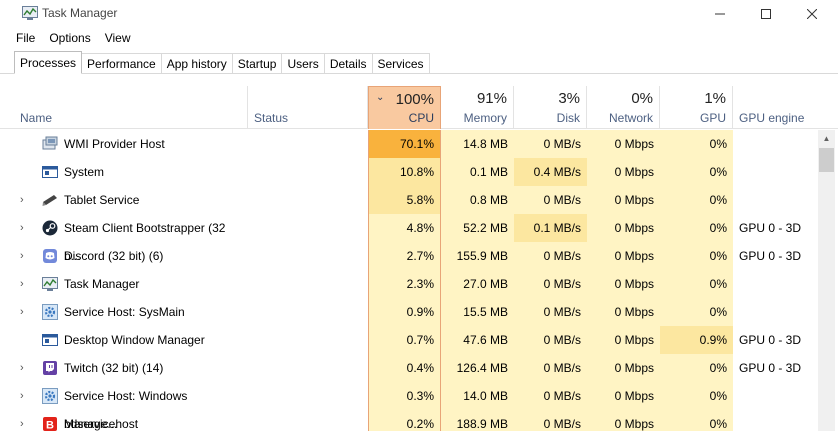 The image size is (838, 431). I want to click on column-header-cpu: ⌄ 100% CPU, so click(404, 107).